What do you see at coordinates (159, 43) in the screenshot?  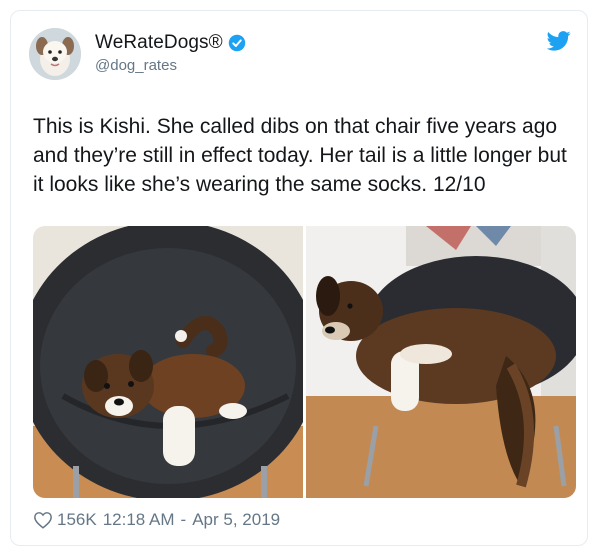 I see `display-name: WeRateDogs®` at bounding box center [159, 43].